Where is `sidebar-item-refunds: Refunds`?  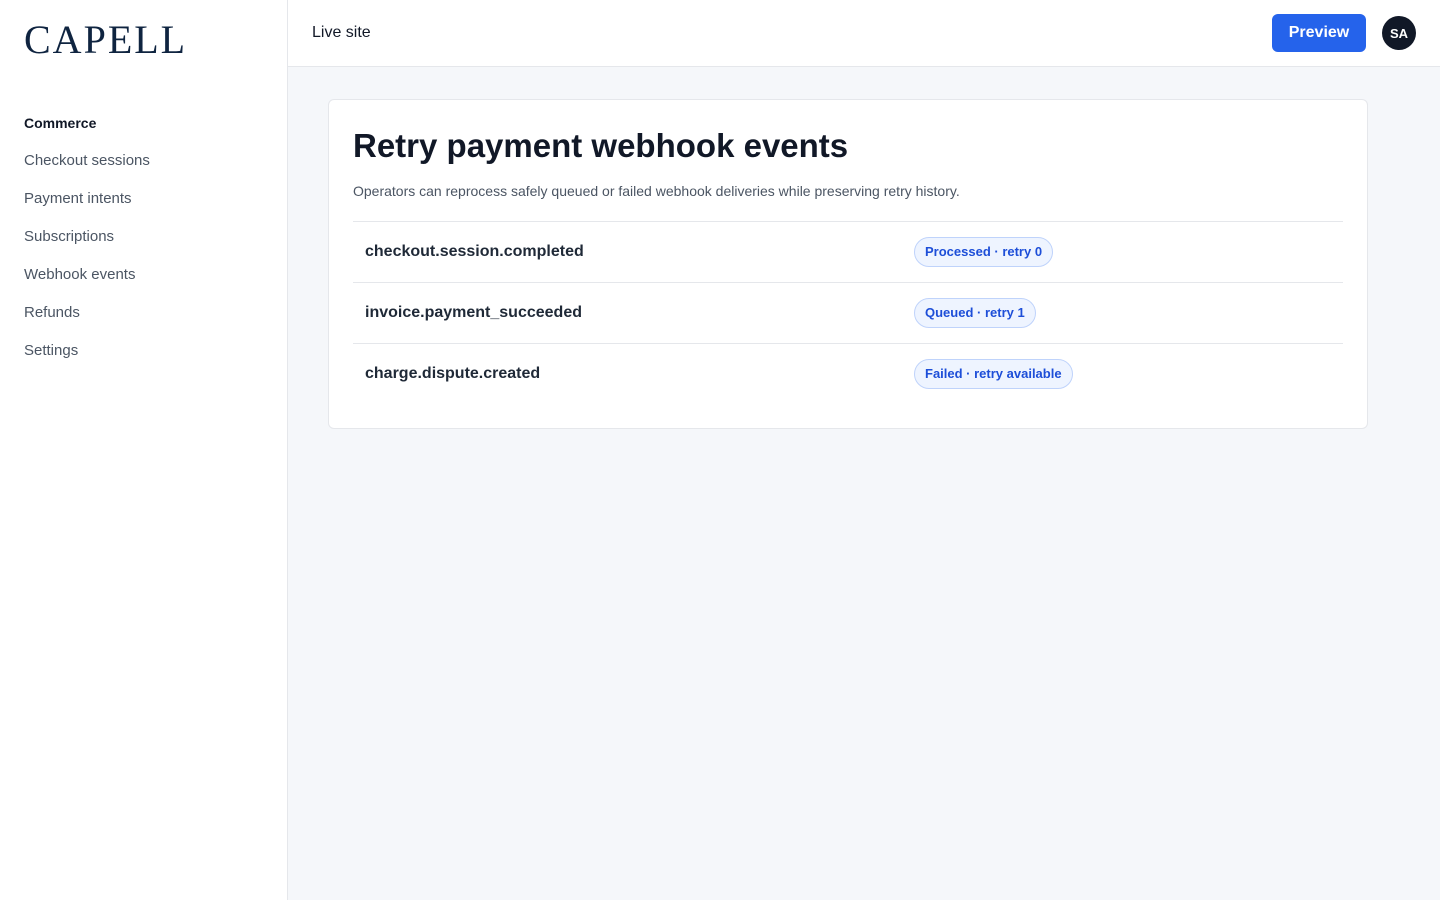 sidebar-item-refunds: Refunds is located at coordinates (144, 321).